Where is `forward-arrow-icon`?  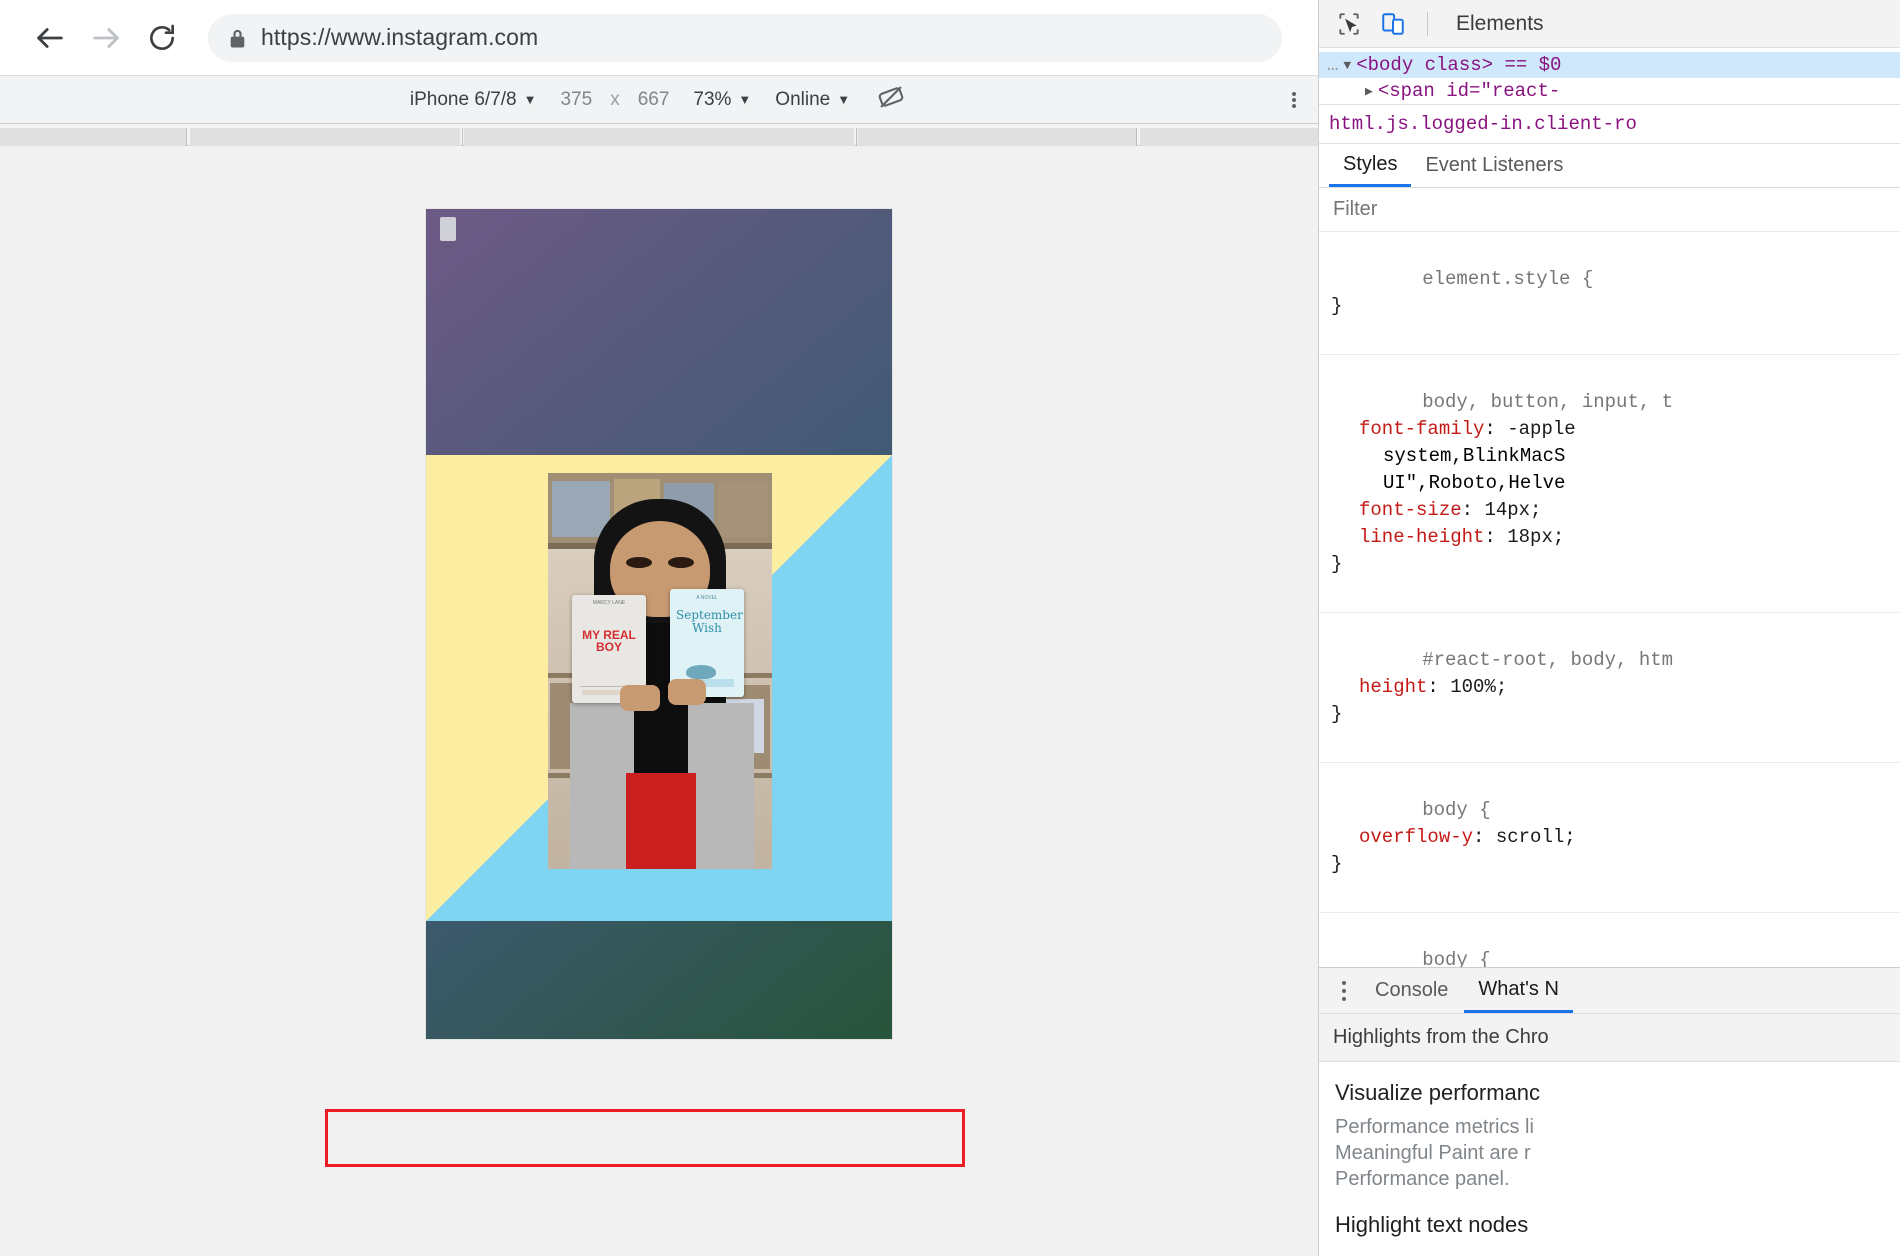
forward-arrow-icon is located at coordinates (106, 38).